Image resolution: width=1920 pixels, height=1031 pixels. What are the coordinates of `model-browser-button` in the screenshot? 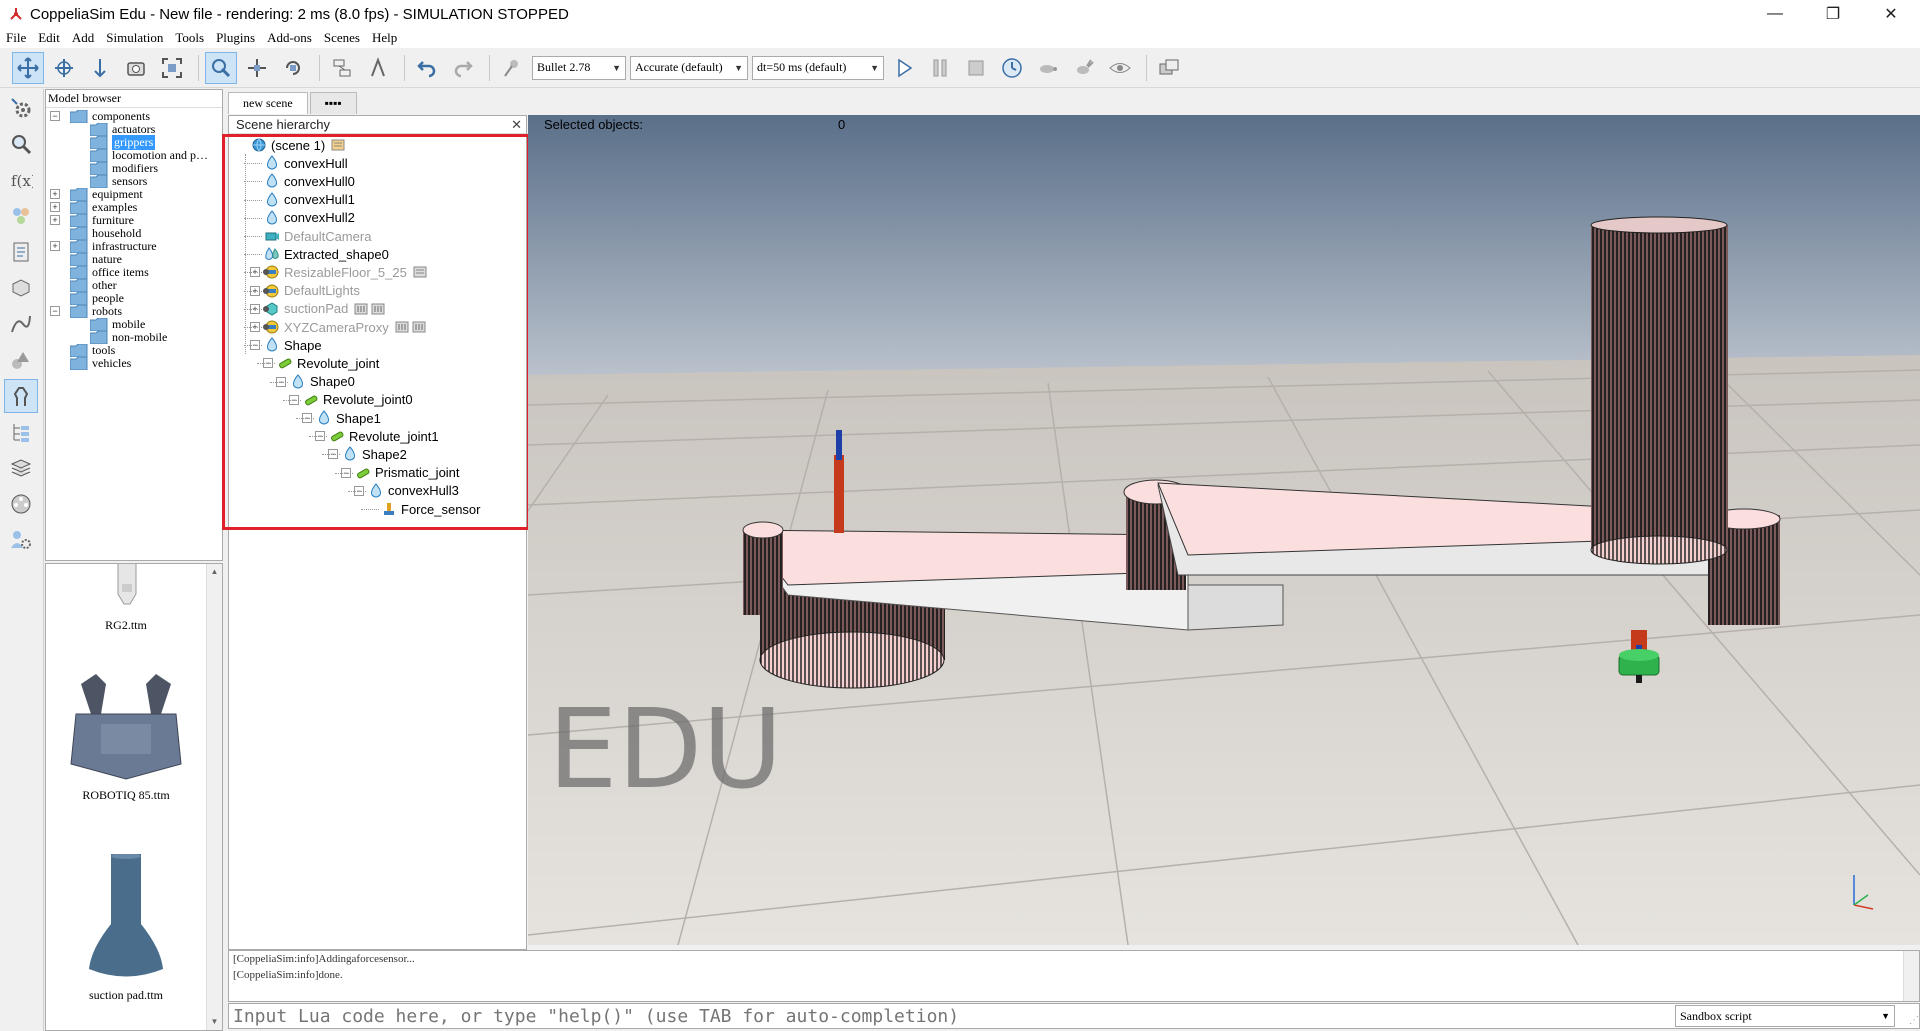 It's located at (21, 396).